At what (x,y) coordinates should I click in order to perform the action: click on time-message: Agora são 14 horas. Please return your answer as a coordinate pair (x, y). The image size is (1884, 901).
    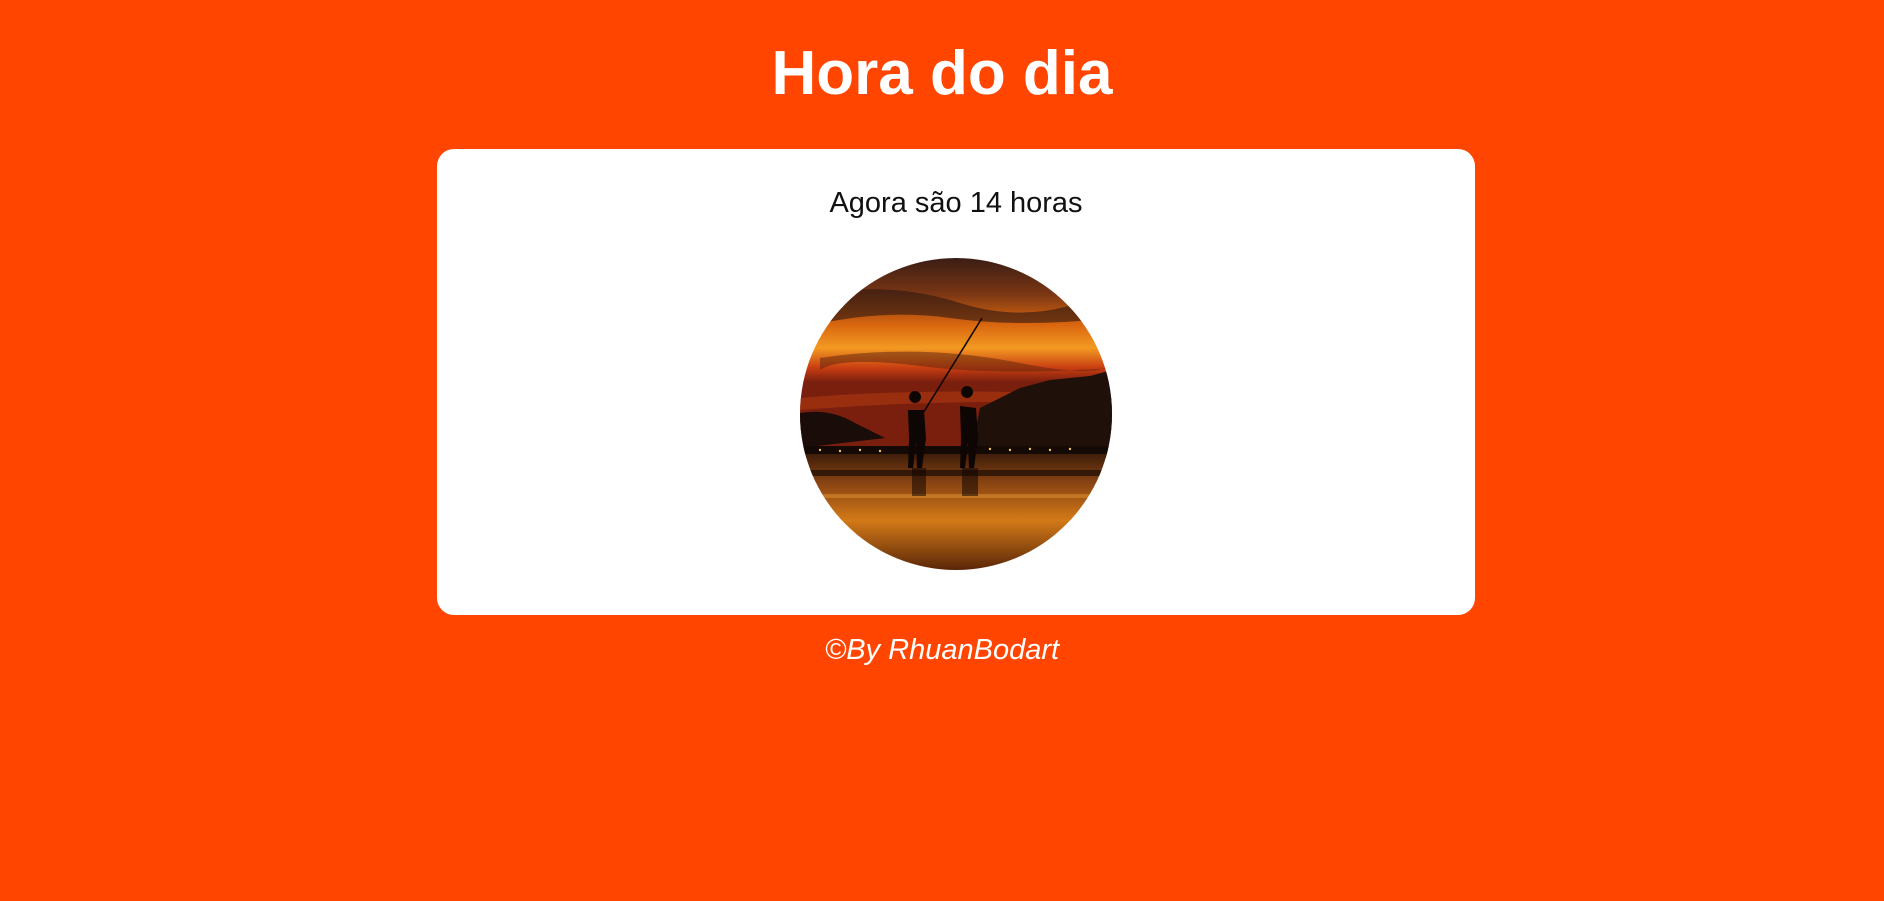
    Looking at the image, I should click on (956, 203).